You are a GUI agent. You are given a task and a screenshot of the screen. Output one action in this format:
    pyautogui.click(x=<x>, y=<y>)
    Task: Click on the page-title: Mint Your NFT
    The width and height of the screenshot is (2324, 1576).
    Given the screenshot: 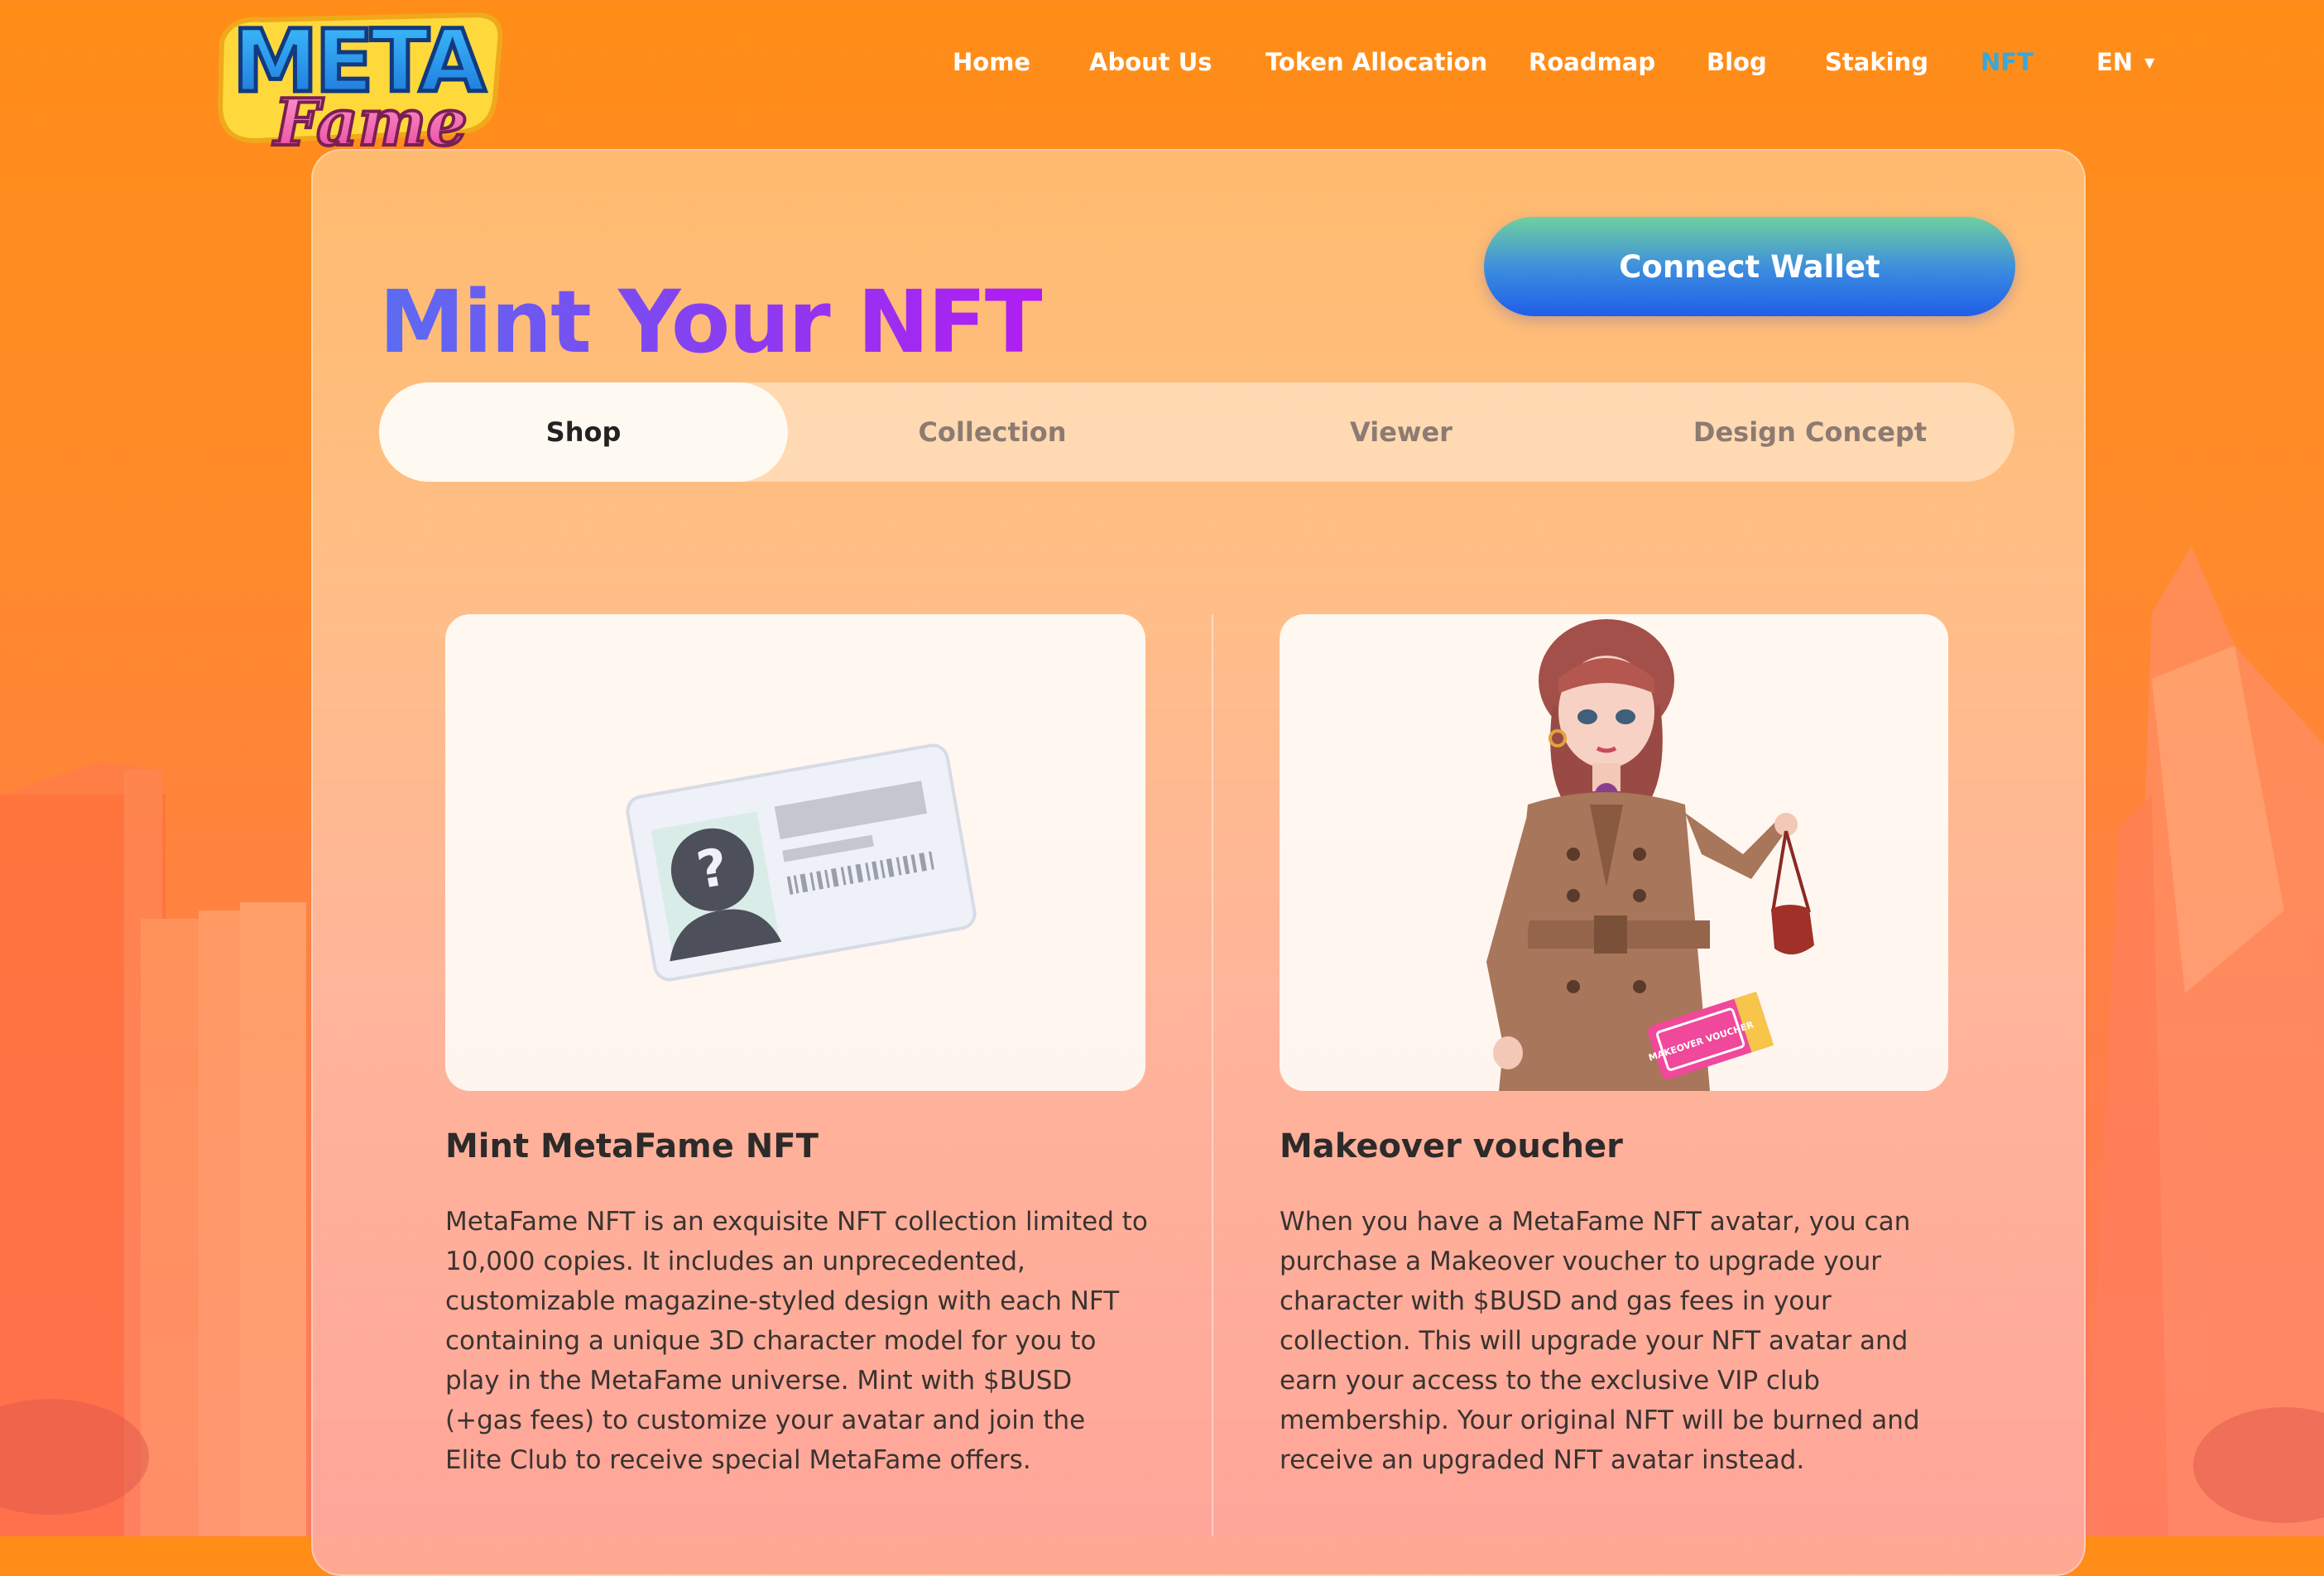 What is the action you would take?
    pyautogui.click(x=712, y=321)
    